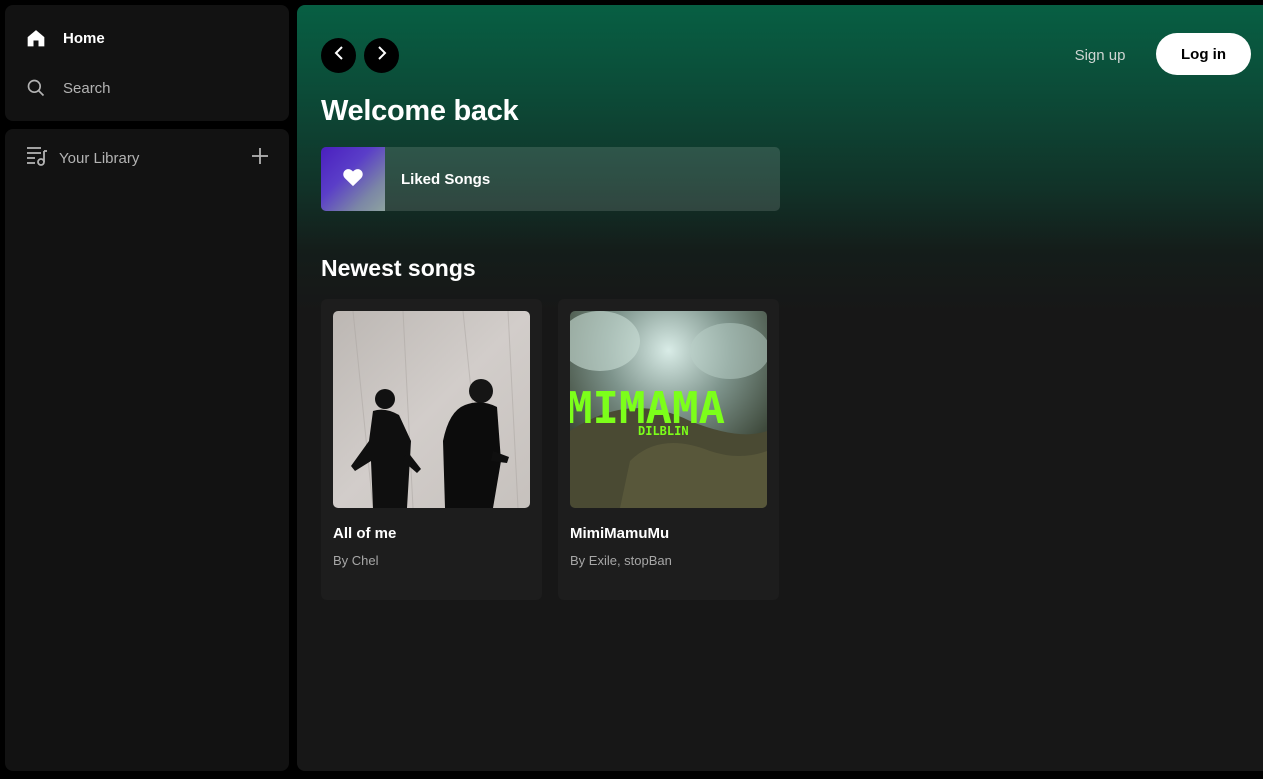 The image size is (1263, 779). Describe the element at coordinates (550, 179) in the screenshot. I see `liked-songs-shortcut: Liked Songs` at that location.